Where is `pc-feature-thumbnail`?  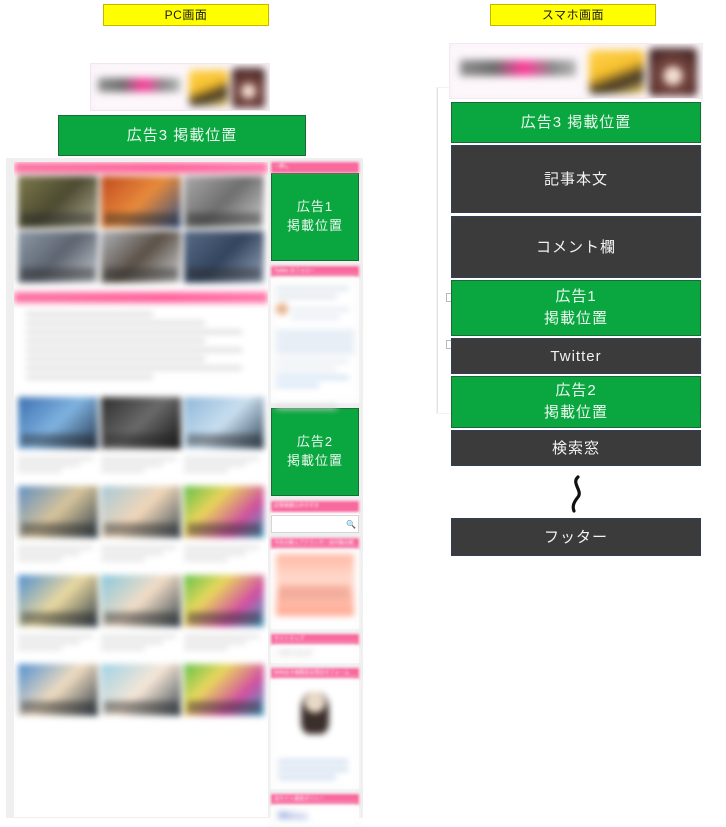 pc-feature-thumbnail is located at coordinates (315, 589).